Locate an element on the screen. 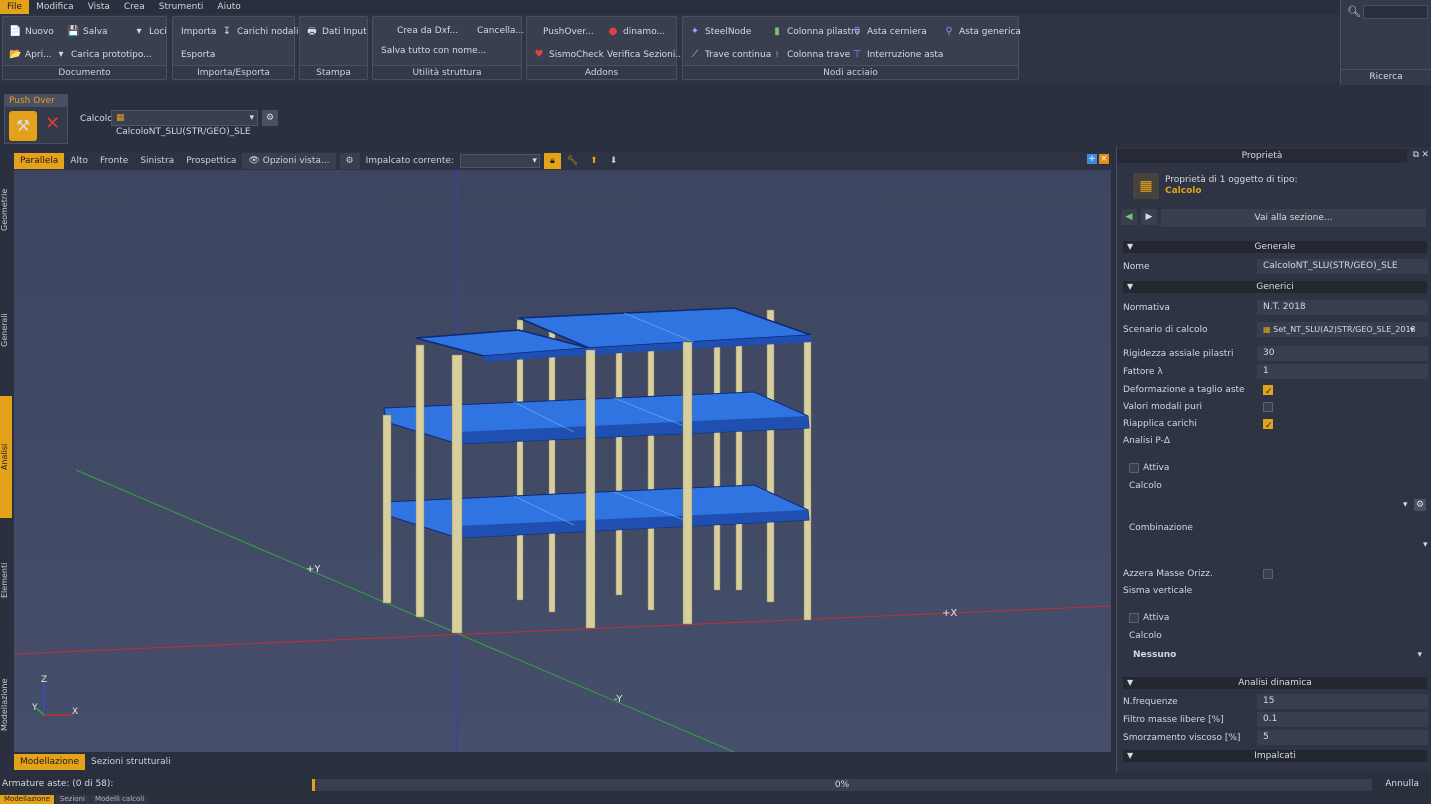  menu-strumenti: Strumenti is located at coordinates (181, 7).